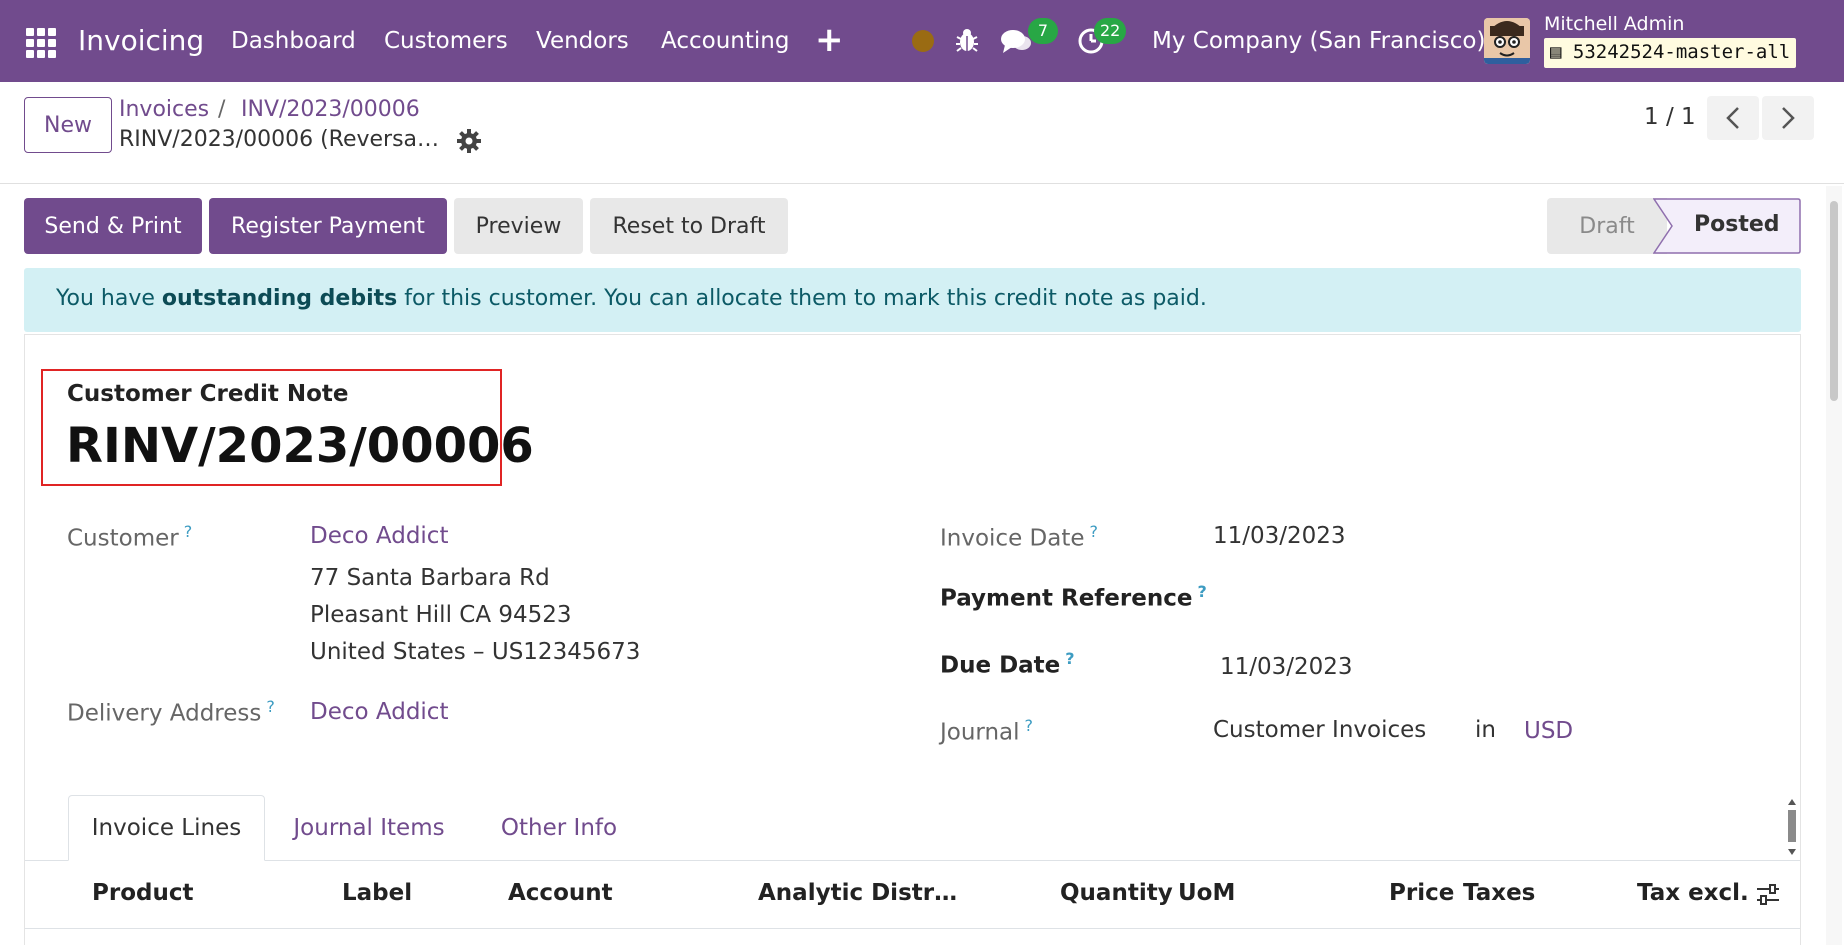 Image resolution: width=1844 pixels, height=945 pixels. Describe the element at coordinates (1792, 827) in the screenshot. I see `tabs-scrollbar` at that location.